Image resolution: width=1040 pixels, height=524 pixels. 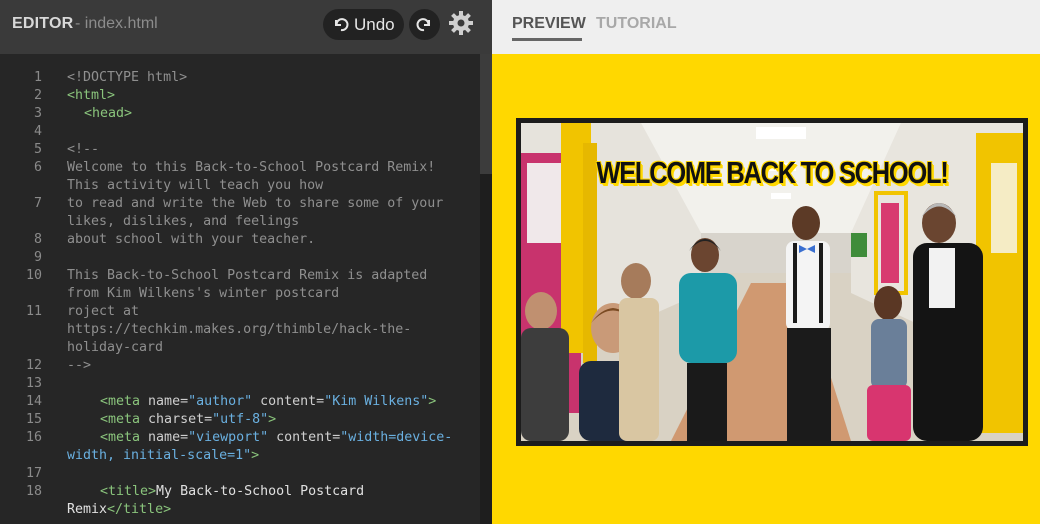 What do you see at coordinates (33, 437) in the screenshot?
I see `line-number: 16` at bounding box center [33, 437].